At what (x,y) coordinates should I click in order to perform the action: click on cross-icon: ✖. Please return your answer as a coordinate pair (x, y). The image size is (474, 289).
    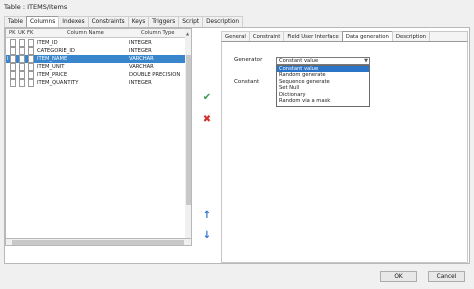
    Looking at the image, I should click on (207, 120).